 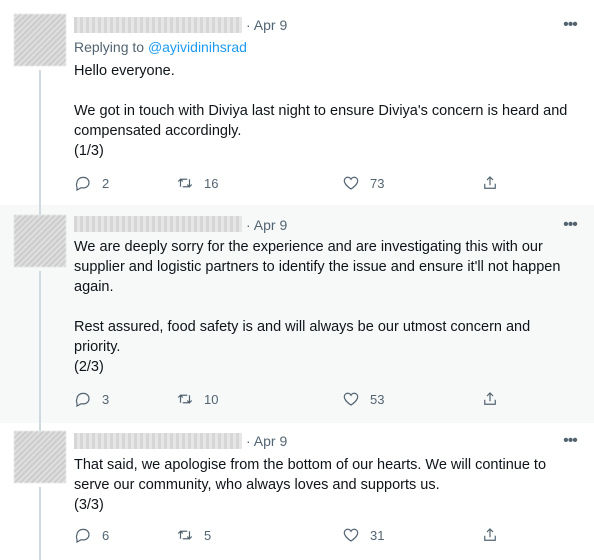 What do you see at coordinates (363, 535) in the screenshot?
I see `like-button: 31` at bounding box center [363, 535].